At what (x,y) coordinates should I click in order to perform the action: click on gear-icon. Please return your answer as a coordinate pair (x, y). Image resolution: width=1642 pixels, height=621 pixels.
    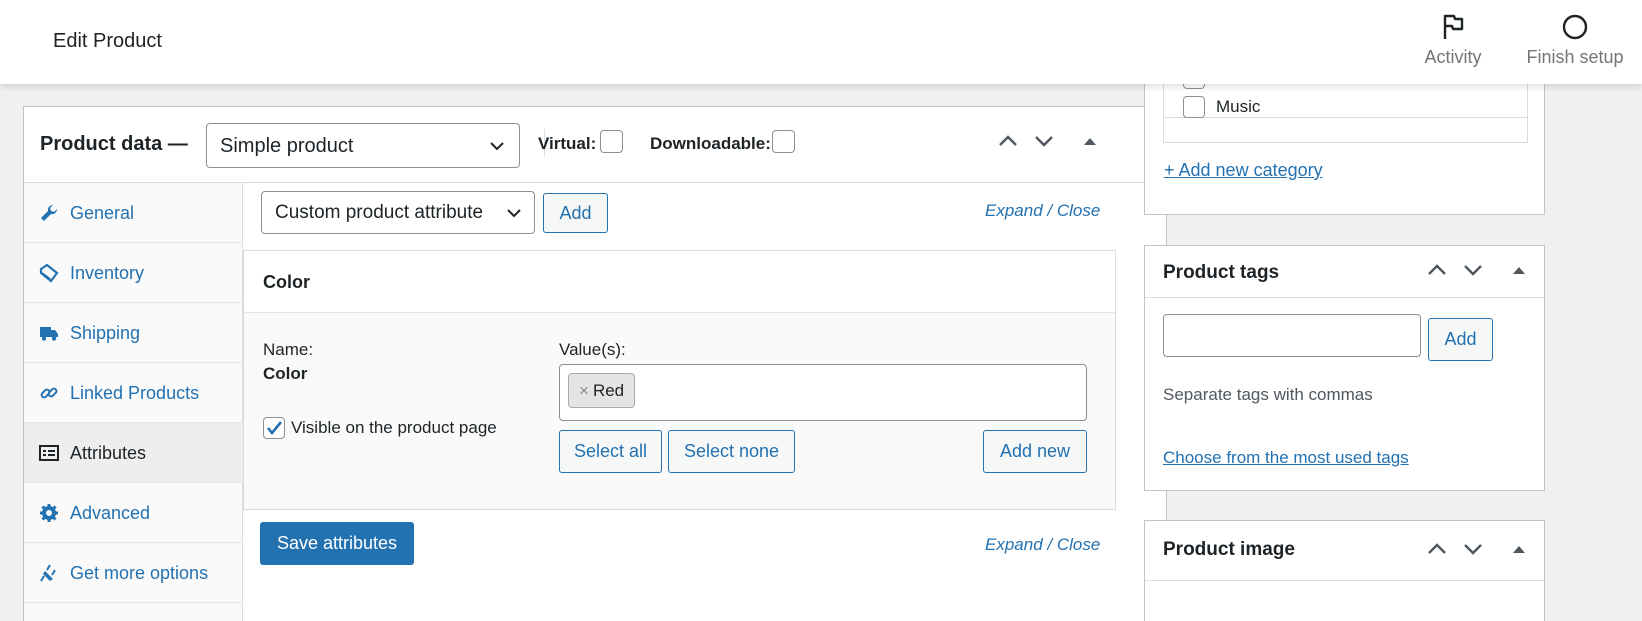
    Looking at the image, I should click on (49, 513).